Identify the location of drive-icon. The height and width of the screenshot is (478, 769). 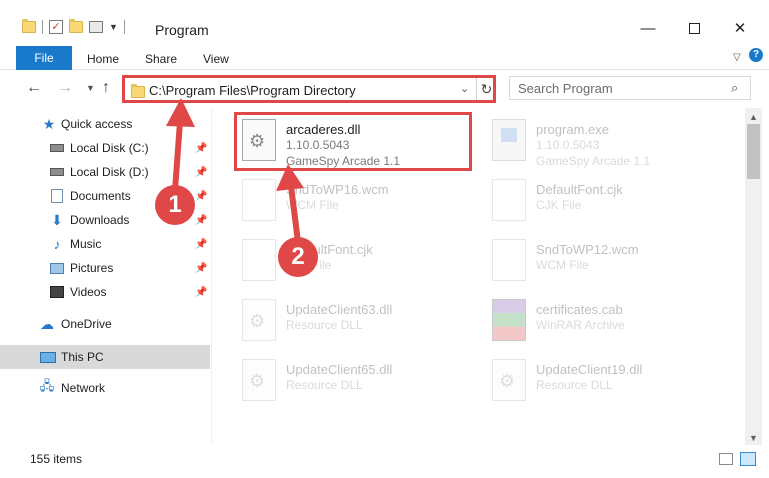
(57, 172).